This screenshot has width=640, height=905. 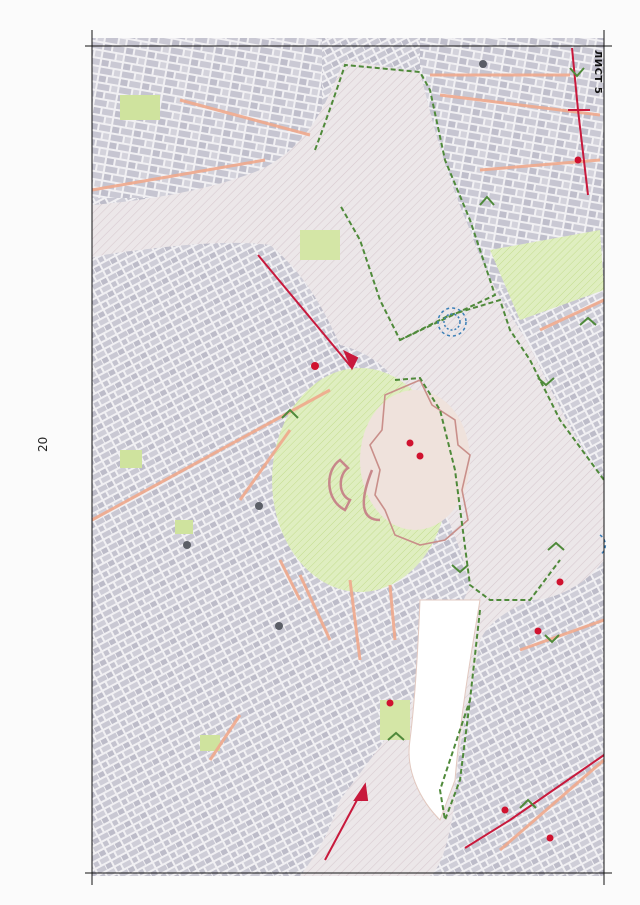 What do you see at coordinates (320, 245) in the screenshot?
I see `park-square` at bounding box center [320, 245].